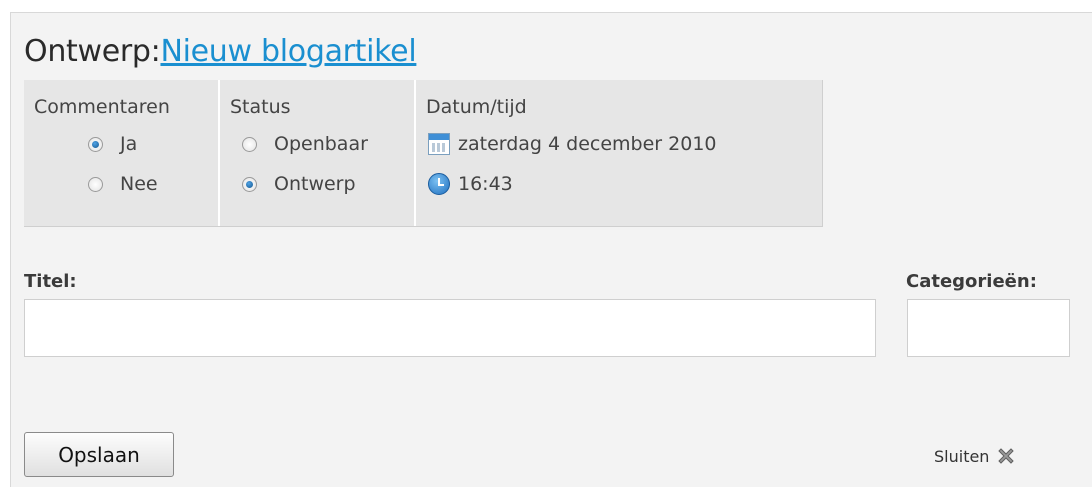  I want to click on time-value: 16:43, so click(485, 184).